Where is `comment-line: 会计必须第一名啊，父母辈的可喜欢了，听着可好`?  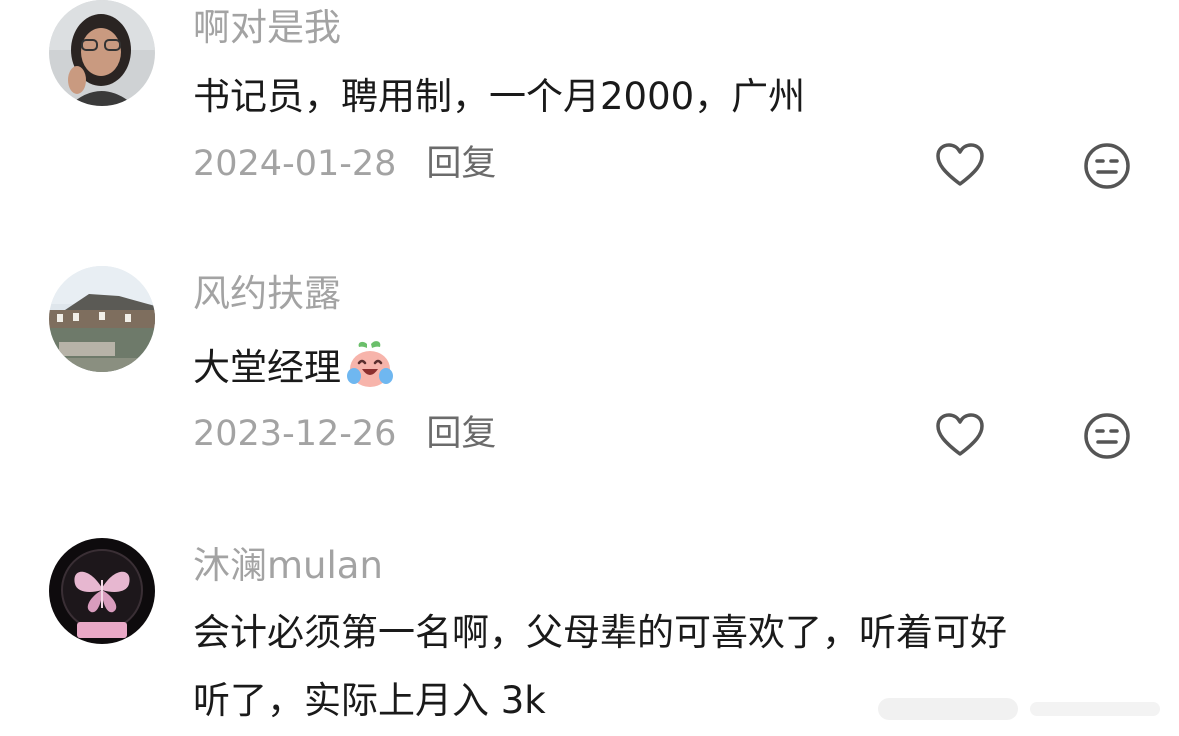
comment-line: 会计必须第一名啊，父母辈的可喜欢了，听着可好 is located at coordinates (600, 632).